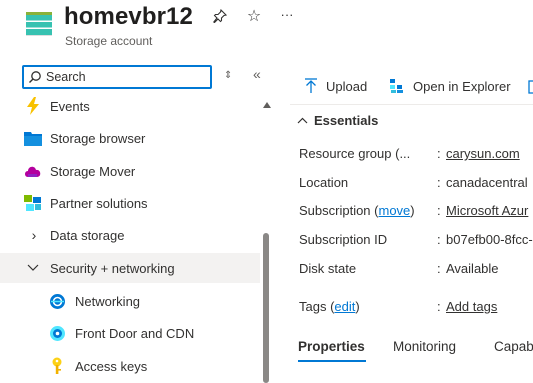  I want to click on essentials-row-location: Location : canadacentral, so click(416, 185).